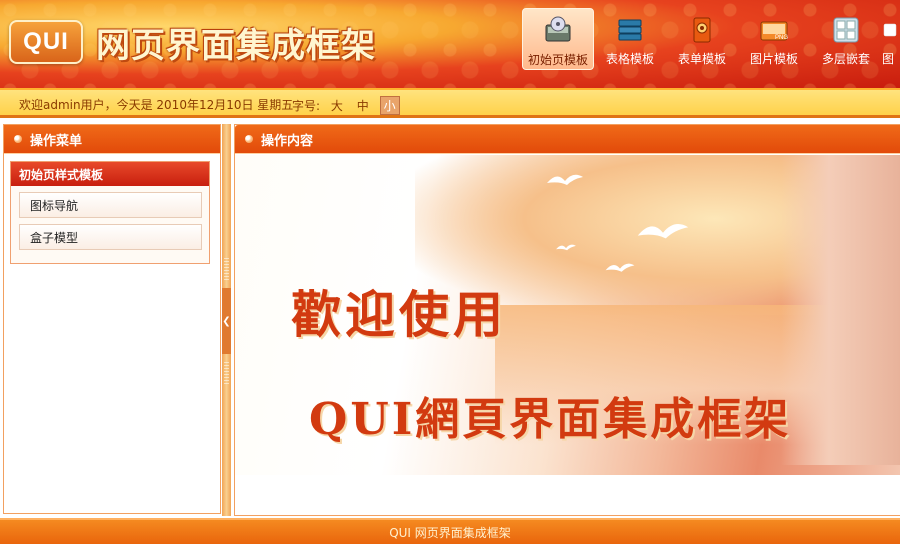  Describe the element at coordinates (557, 60) in the screenshot. I see `nav-label: 初始页模板` at that location.